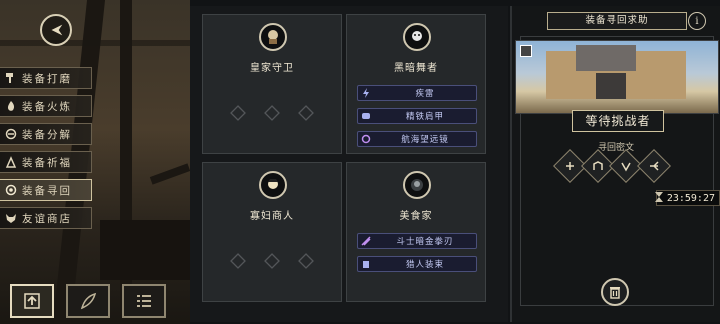  What do you see at coordinates (366, 93) in the screenshot?
I see `lightning-icon` at bounding box center [366, 93].